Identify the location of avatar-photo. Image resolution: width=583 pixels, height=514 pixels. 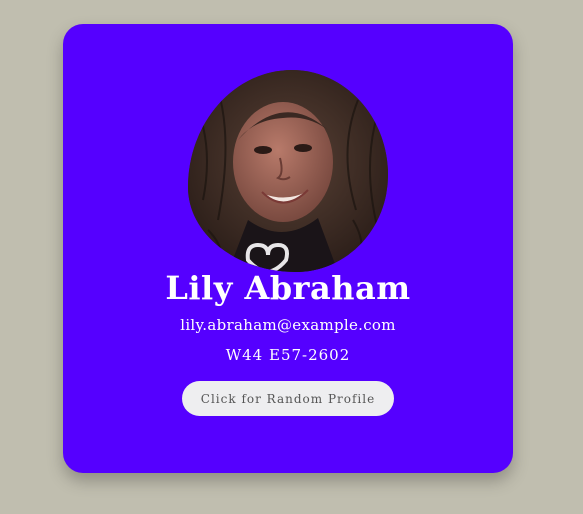
(288, 171).